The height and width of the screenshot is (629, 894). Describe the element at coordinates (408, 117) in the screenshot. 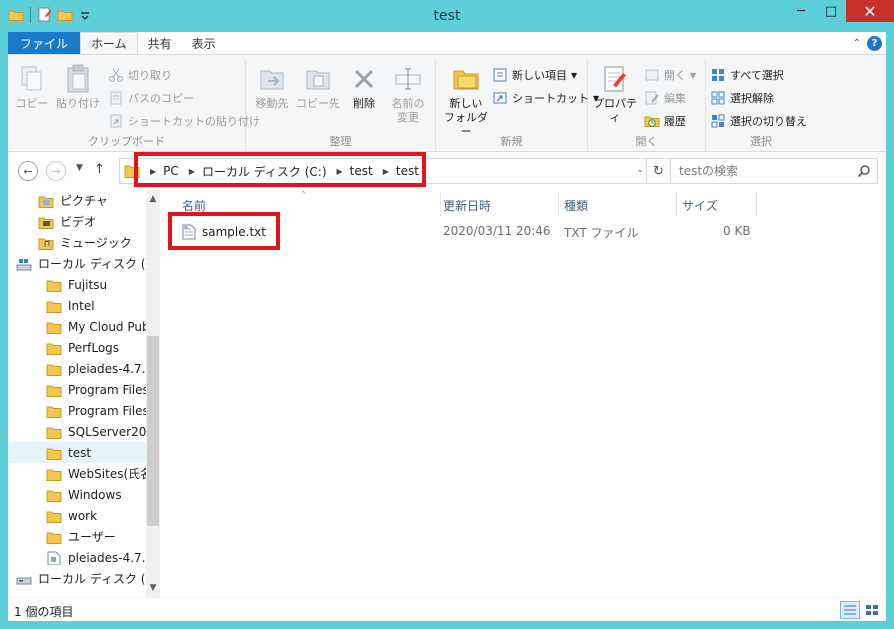

I see `rename-label-2: 変更` at that location.